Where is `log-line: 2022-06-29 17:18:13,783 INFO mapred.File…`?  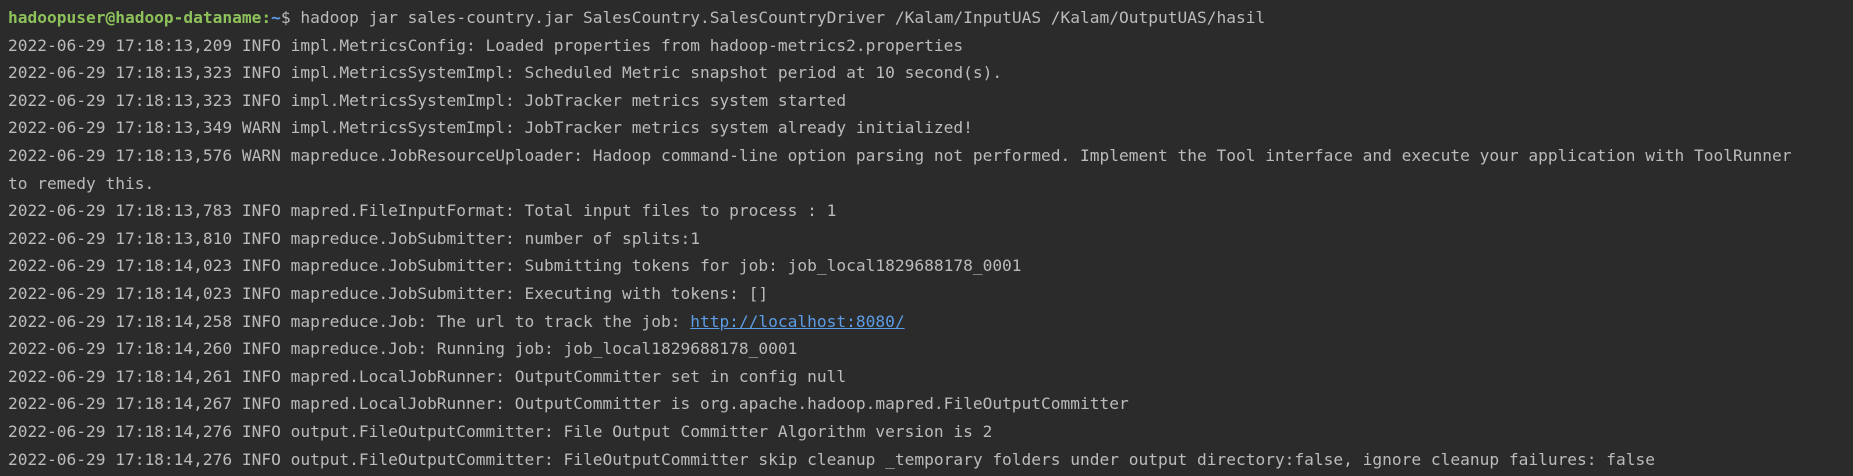 log-line: 2022-06-29 17:18:13,783 INFO mapred.File… is located at coordinates (422, 211).